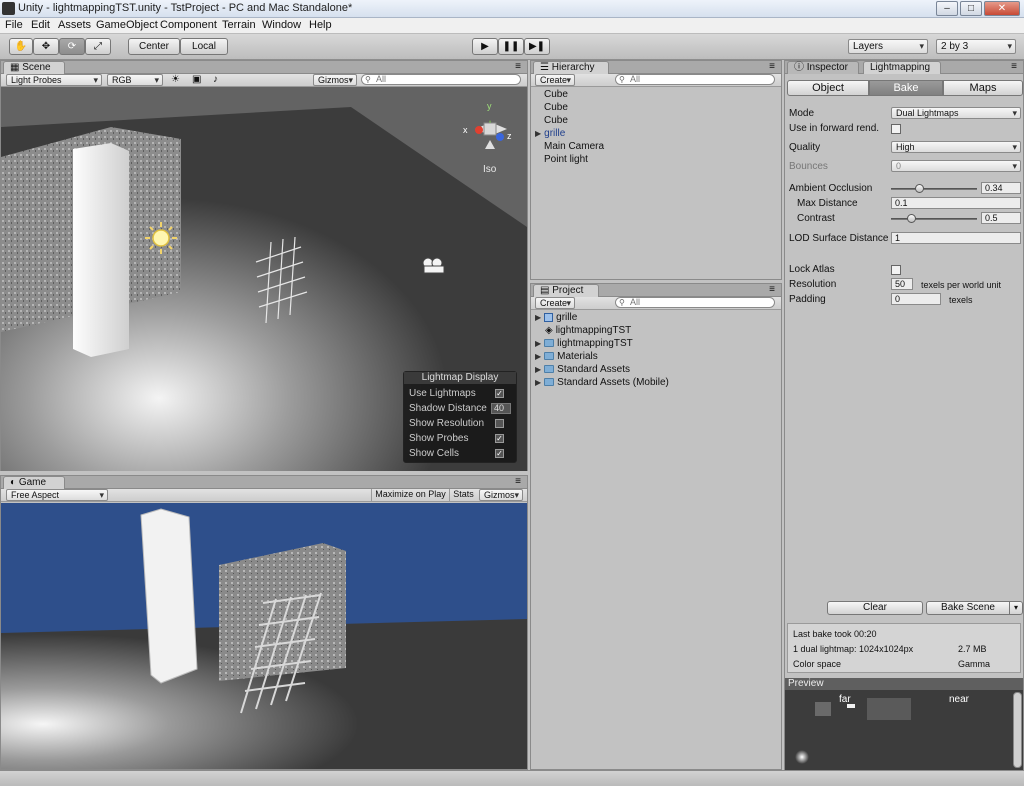 The image size is (1024, 786). I want to click on clear-button: Clear, so click(875, 608).